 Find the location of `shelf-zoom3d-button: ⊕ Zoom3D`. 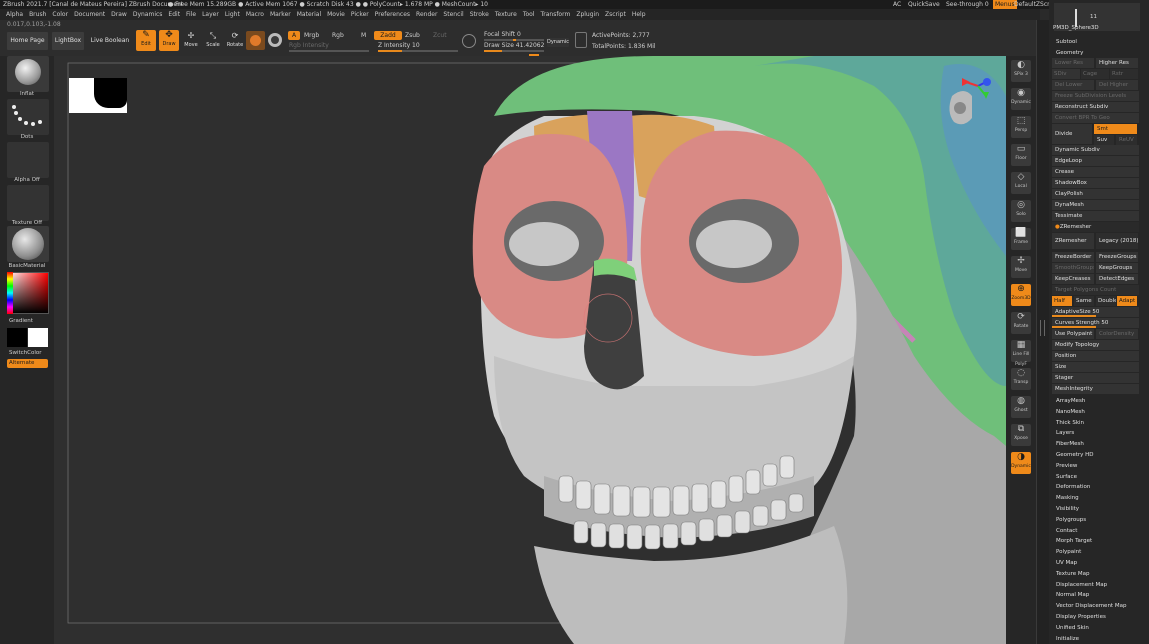

shelf-zoom3d-button: ⊕ Zoom3D is located at coordinates (1021, 295).